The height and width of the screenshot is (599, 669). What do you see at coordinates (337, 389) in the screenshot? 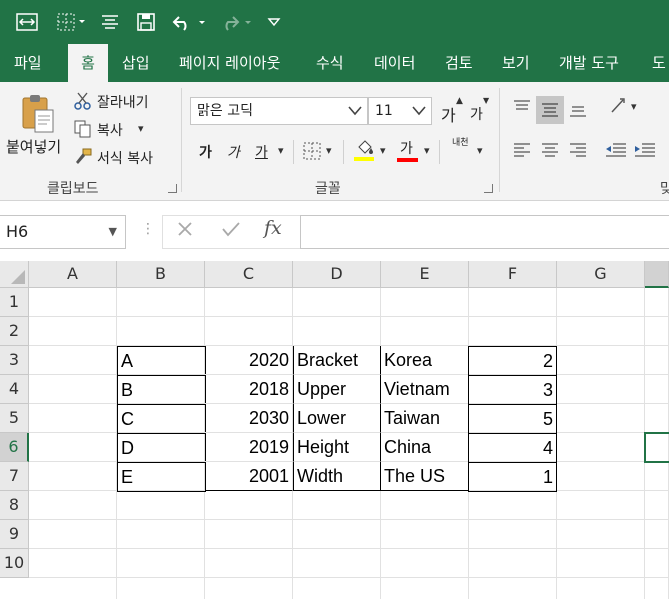
I see `cell-d4: Upper` at bounding box center [337, 389].